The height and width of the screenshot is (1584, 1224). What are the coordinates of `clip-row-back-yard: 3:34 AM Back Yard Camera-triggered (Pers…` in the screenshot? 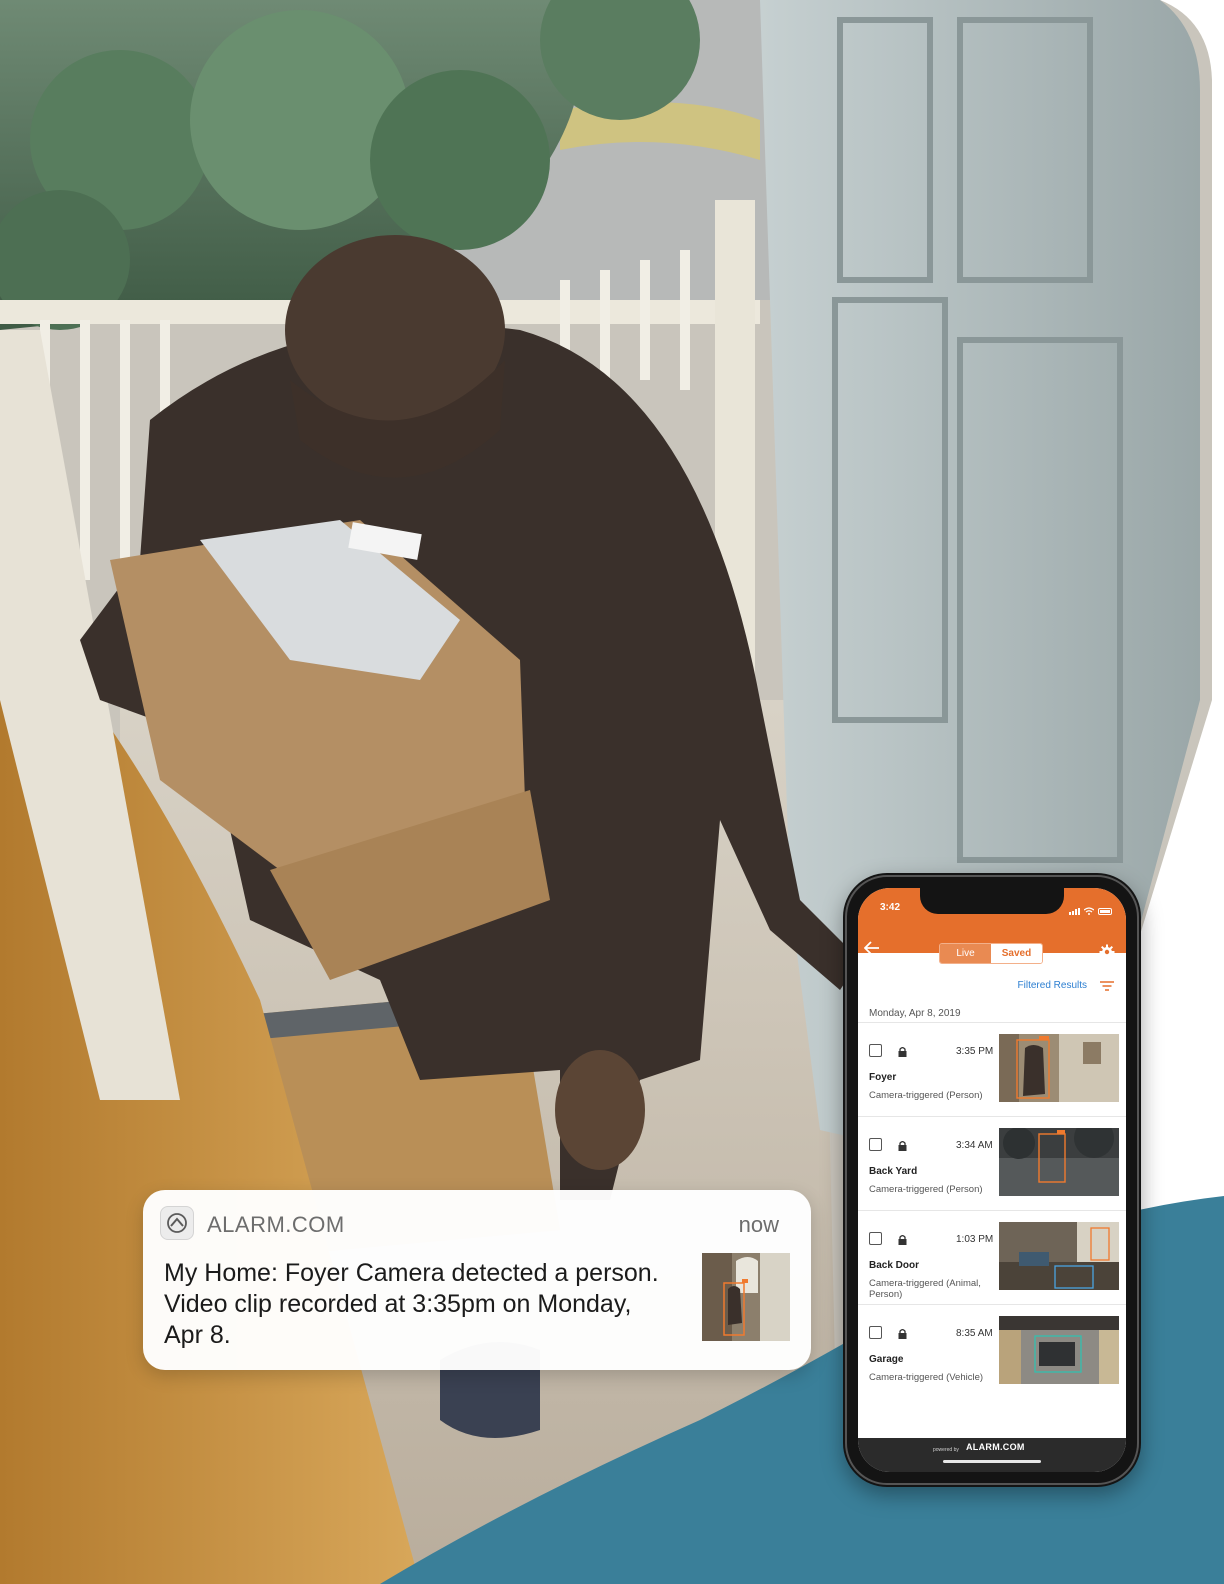 It's located at (992, 1174).